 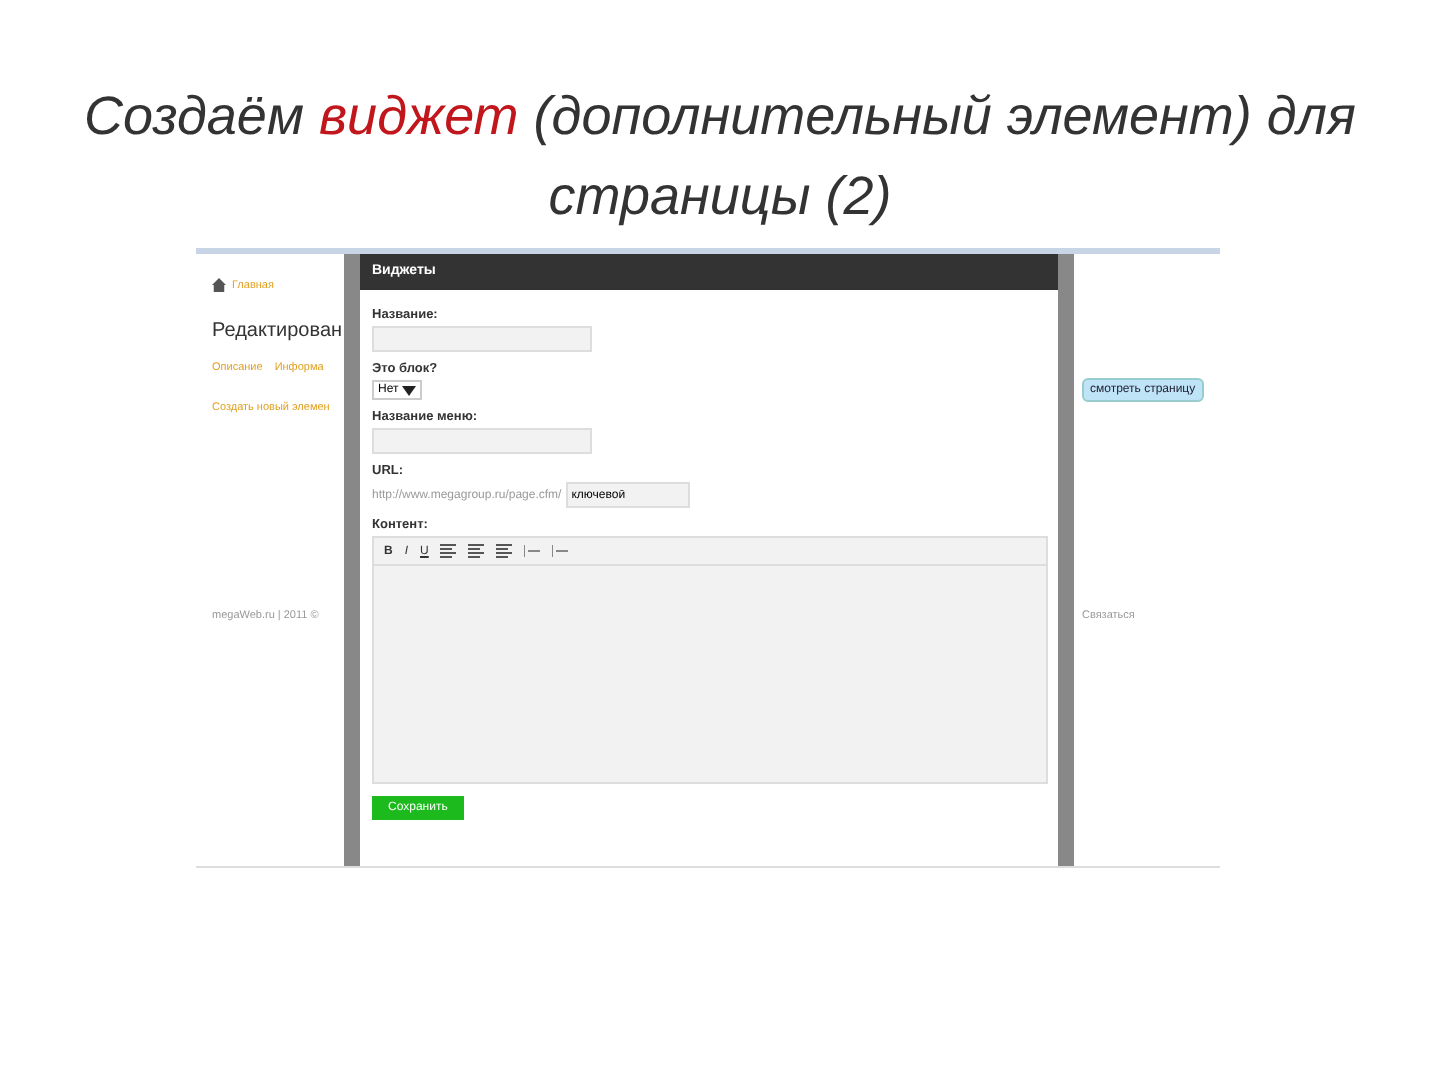 I want to click on page-heading: Редактирован, so click(x=278, y=331).